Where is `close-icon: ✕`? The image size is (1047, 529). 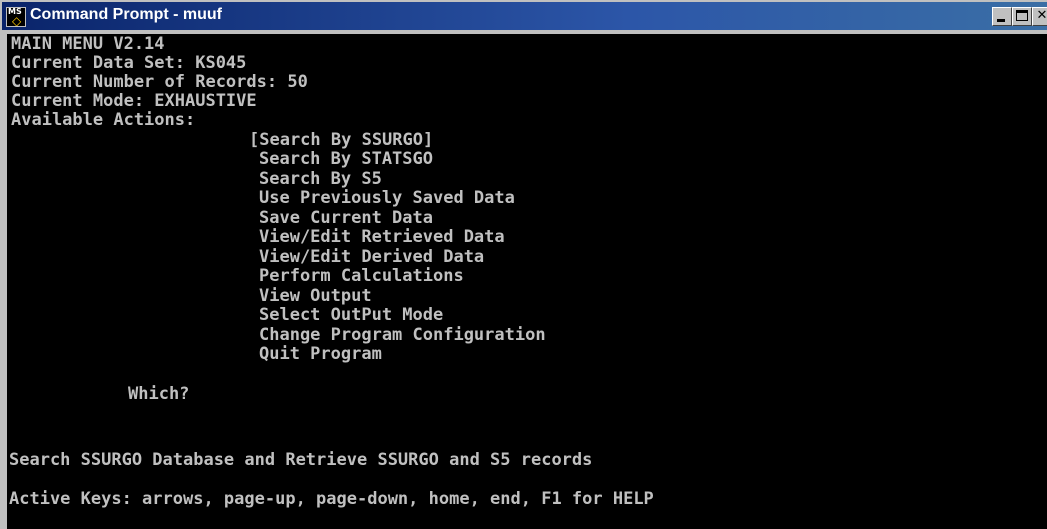
close-icon: ✕ is located at coordinates (1041, 15).